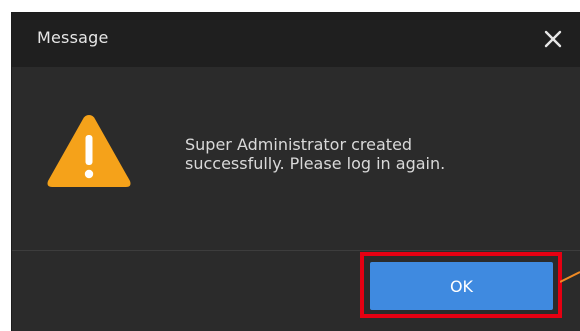  Describe the element at coordinates (73, 37) in the screenshot. I see `dialog-title: Message` at that location.